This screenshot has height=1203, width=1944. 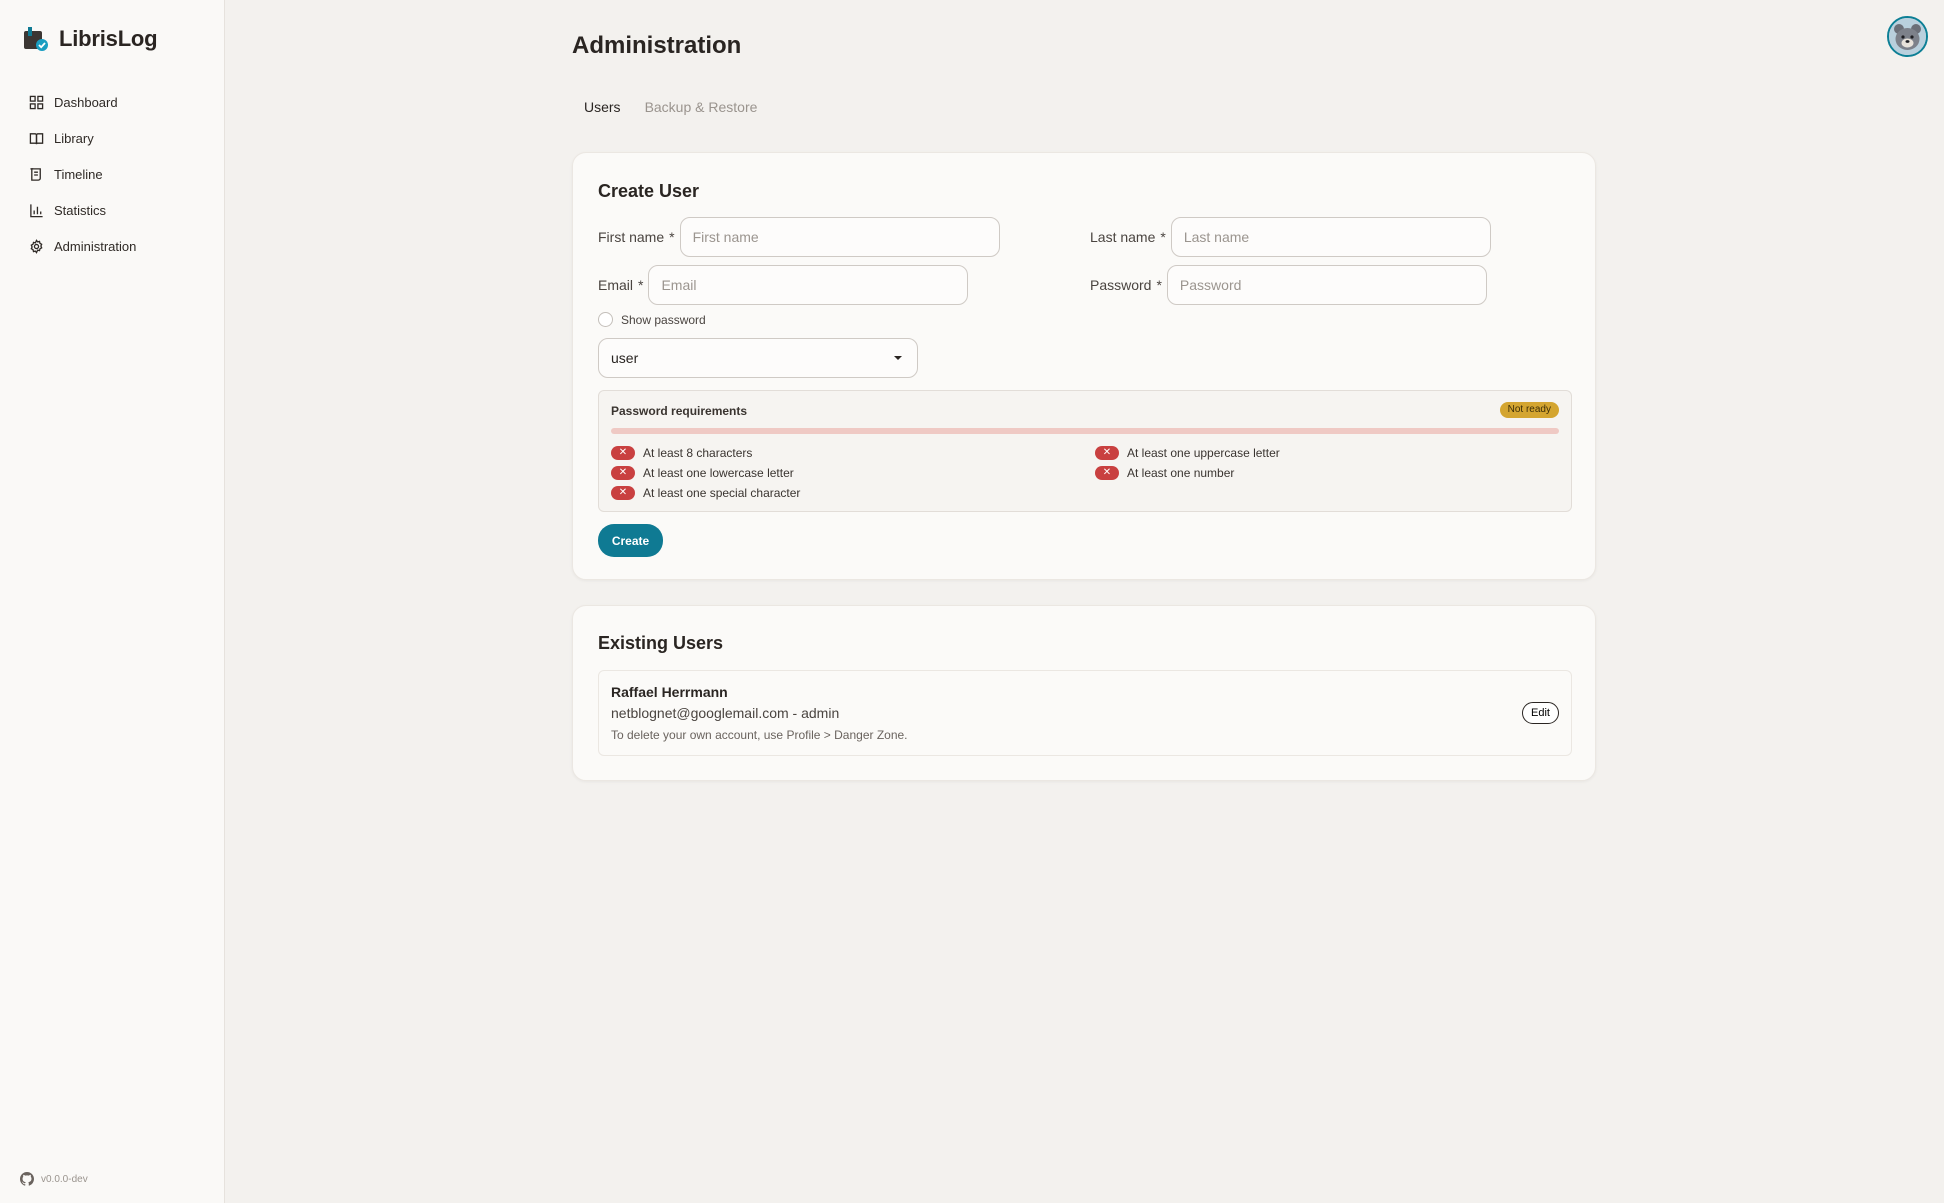 I want to click on tab-users: Users, so click(x=602, y=107).